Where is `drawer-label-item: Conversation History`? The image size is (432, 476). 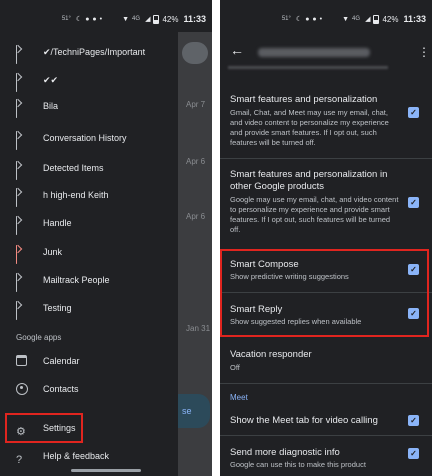
drawer-label-item: Conversation History is located at coordinates (89, 138).